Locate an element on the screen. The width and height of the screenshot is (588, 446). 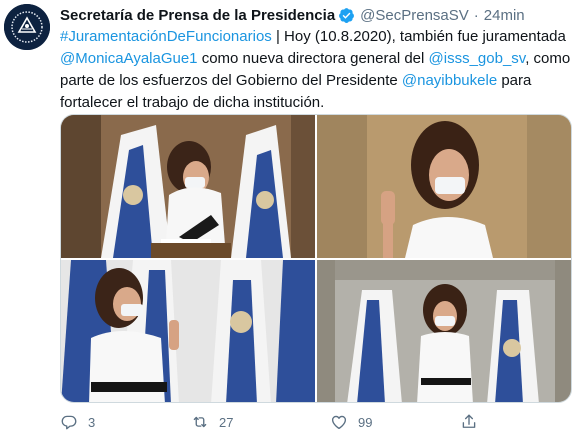
reply-button: 3 is located at coordinates (77, 422).